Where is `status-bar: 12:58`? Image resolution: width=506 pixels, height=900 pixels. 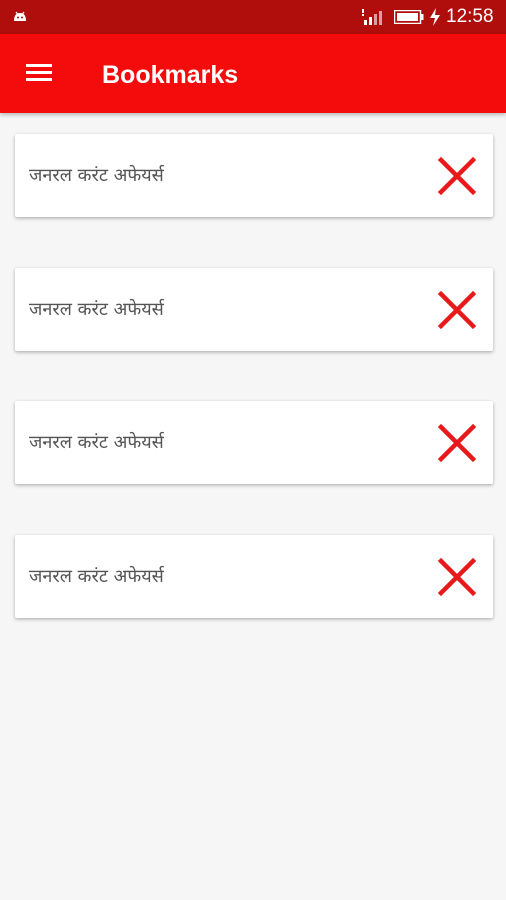 status-bar: 12:58 is located at coordinates (253, 17).